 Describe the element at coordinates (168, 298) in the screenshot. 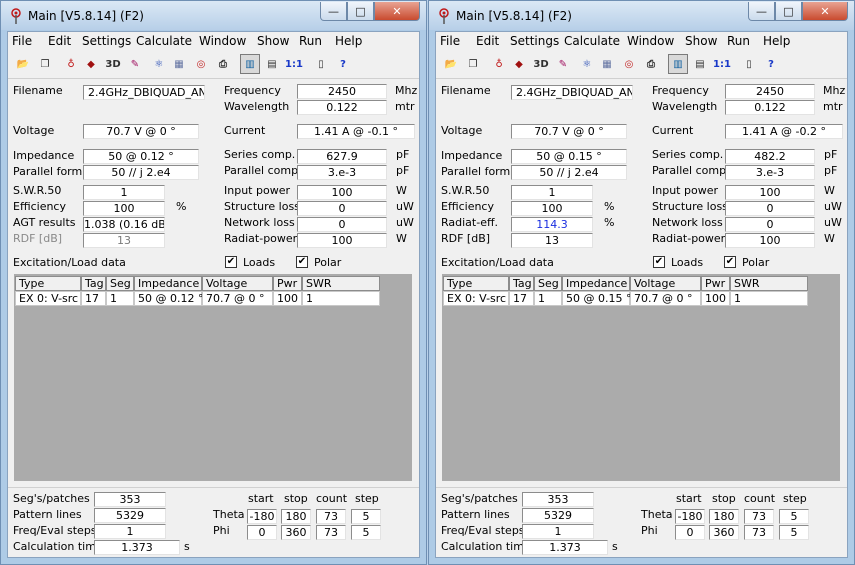

I see `table-cell-impedance: 50 @ 0.12 °` at that location.